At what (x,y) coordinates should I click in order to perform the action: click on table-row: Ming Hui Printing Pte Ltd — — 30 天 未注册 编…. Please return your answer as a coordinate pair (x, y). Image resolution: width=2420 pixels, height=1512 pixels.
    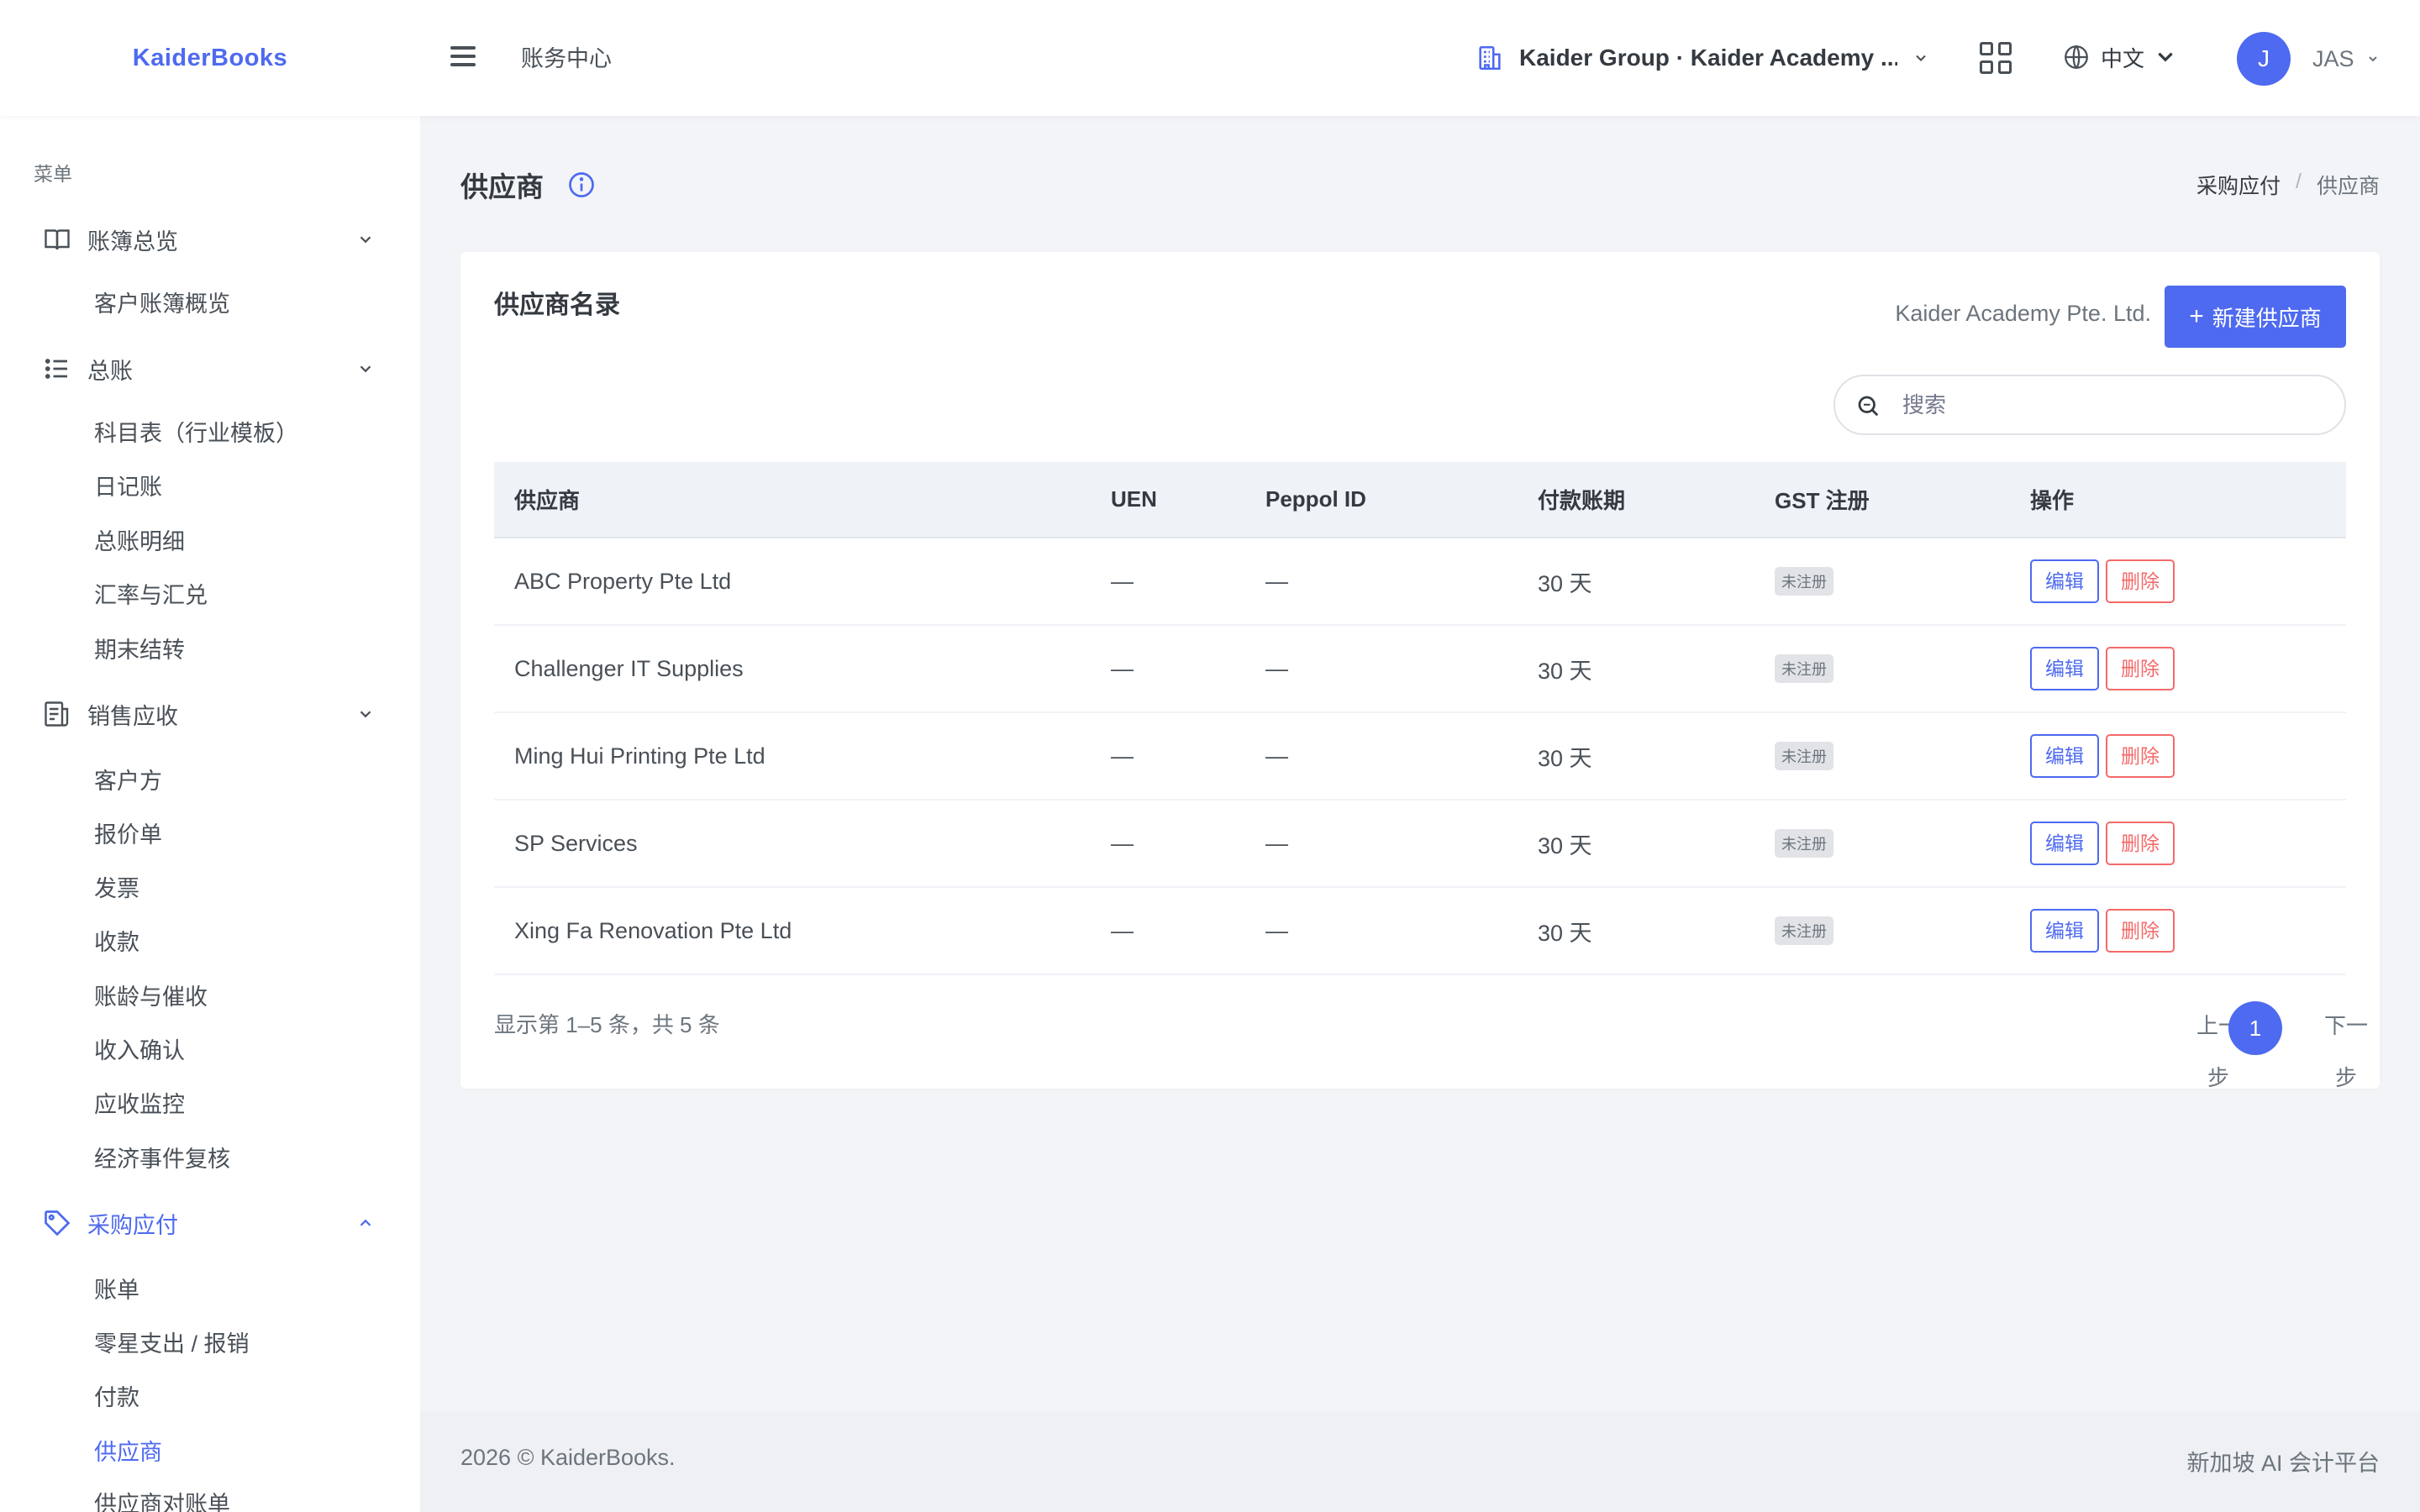
    Looking at the image, I should click on (1420, 756).